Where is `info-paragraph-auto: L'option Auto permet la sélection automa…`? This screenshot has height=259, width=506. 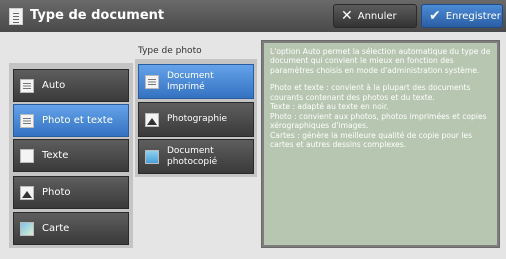 info-paragraph-auto: L'option Auto permet la sélection automa… is located at coordinates (380, 61).